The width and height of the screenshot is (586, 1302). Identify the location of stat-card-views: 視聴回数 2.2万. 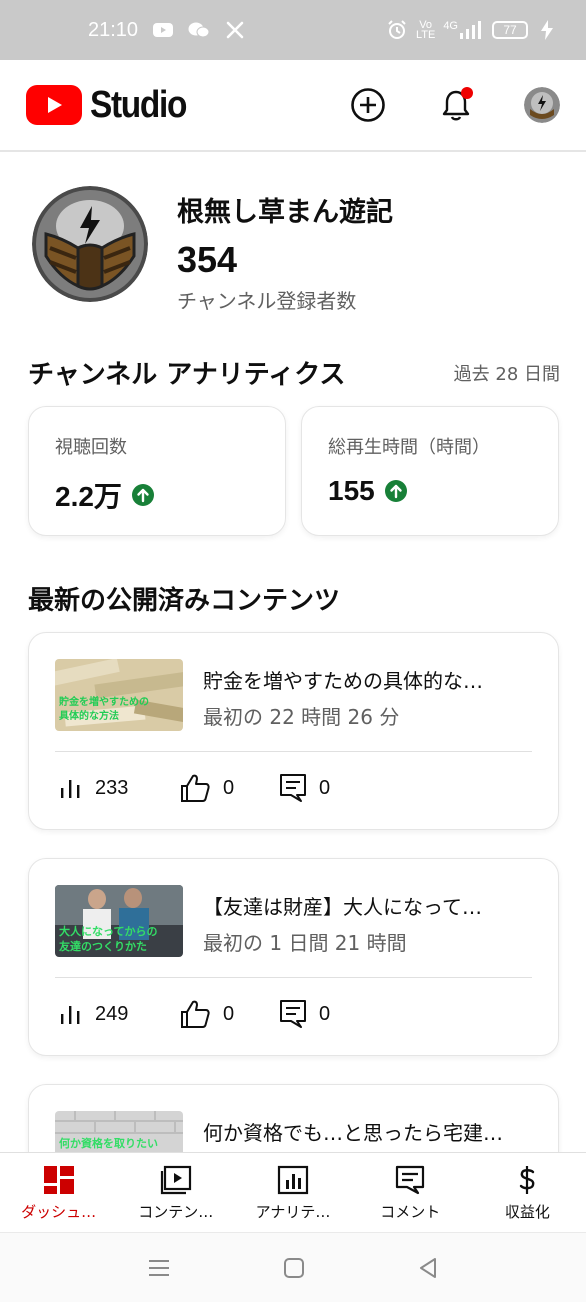
(157, 471).